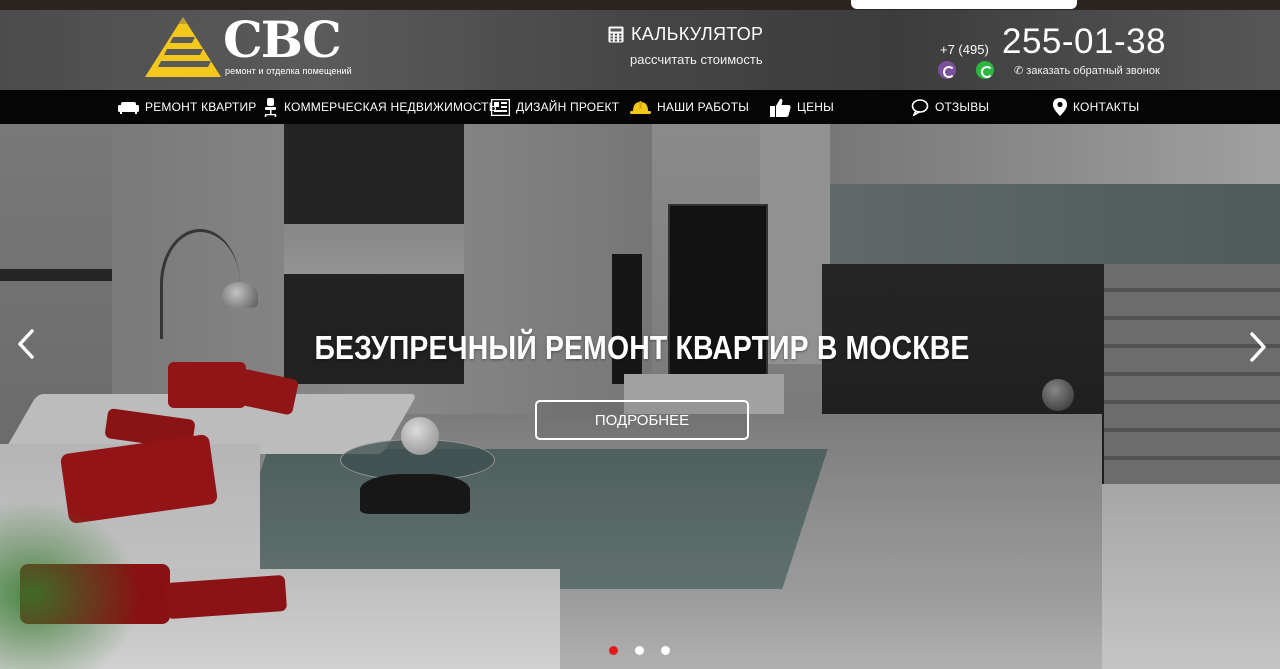  What do you see at coordinates (1092, 71) in the screenshot?
I see `callback-label: заказать обратный звонок` at bounding box center [1092, 71].